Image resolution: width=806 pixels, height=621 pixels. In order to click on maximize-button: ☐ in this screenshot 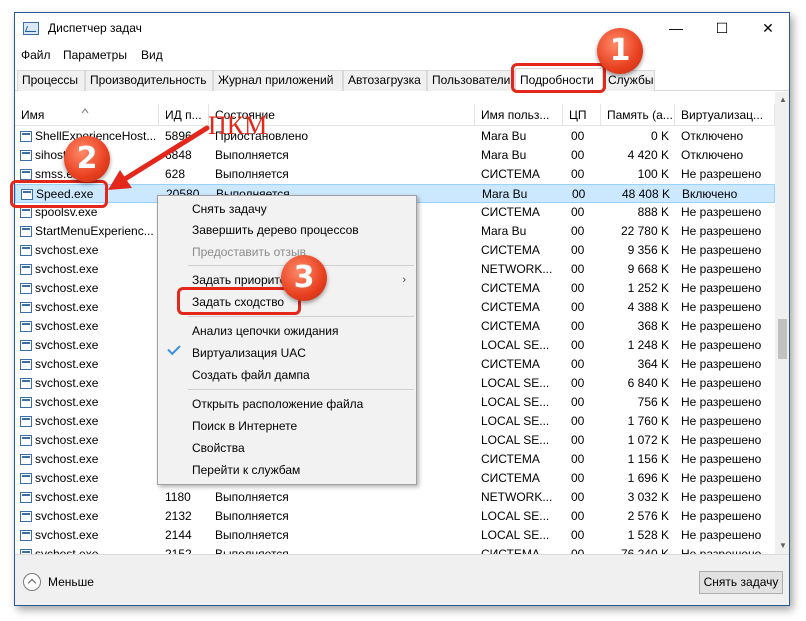, I will do `click(722, 28)`.